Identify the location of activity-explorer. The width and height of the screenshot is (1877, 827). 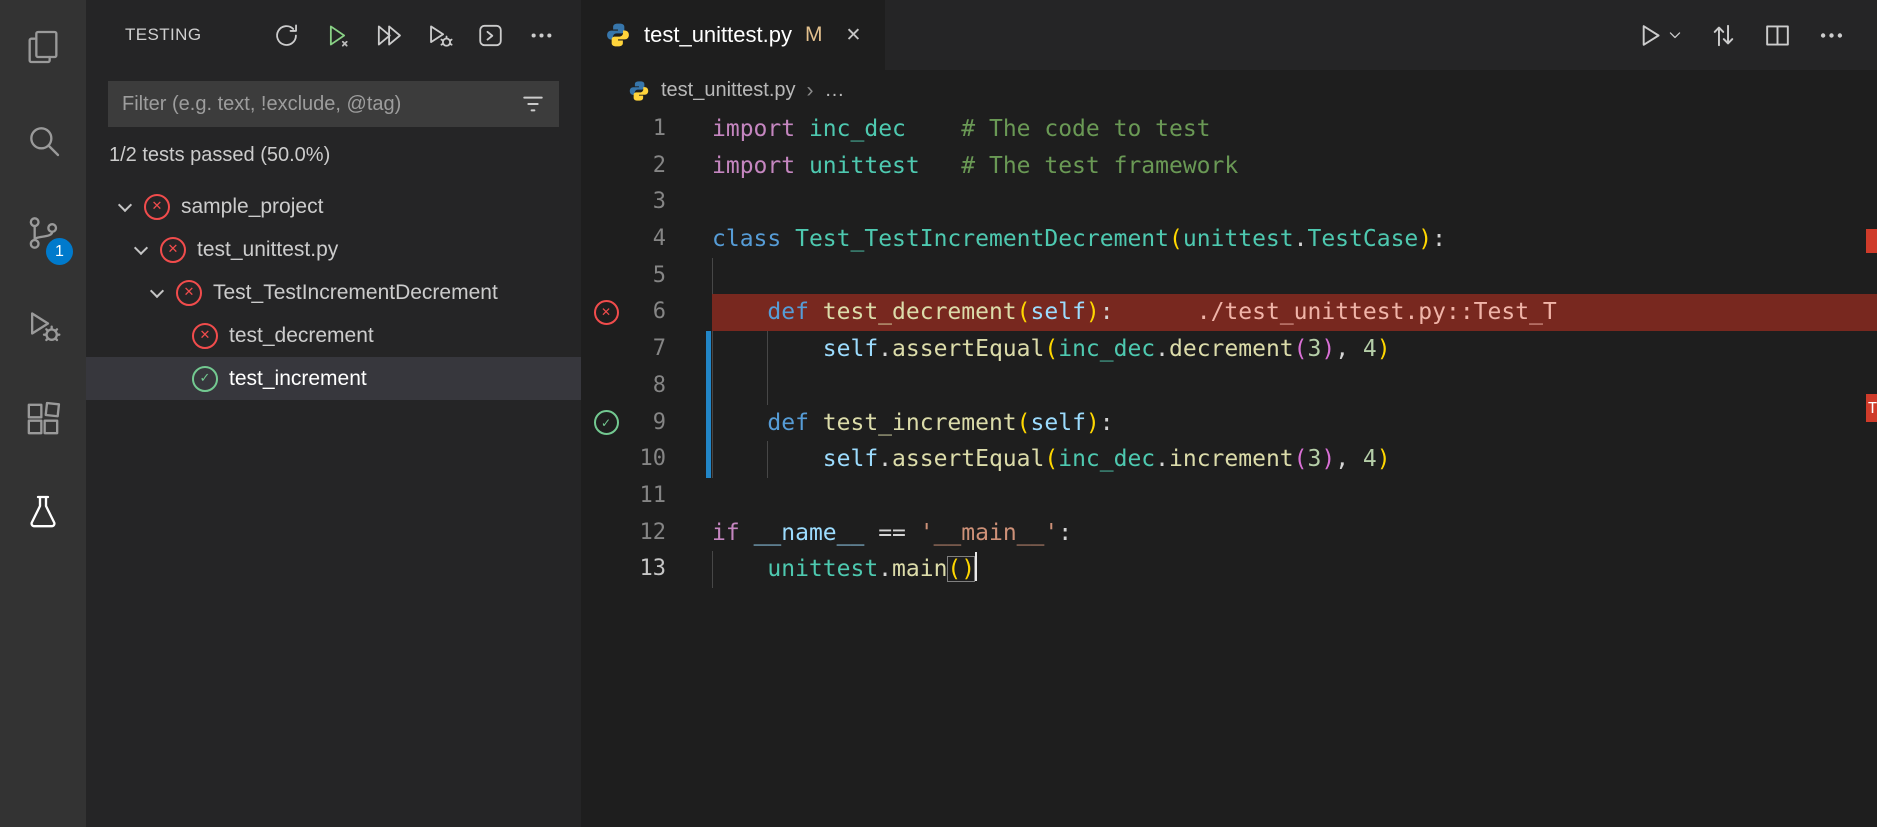
(43, 46).